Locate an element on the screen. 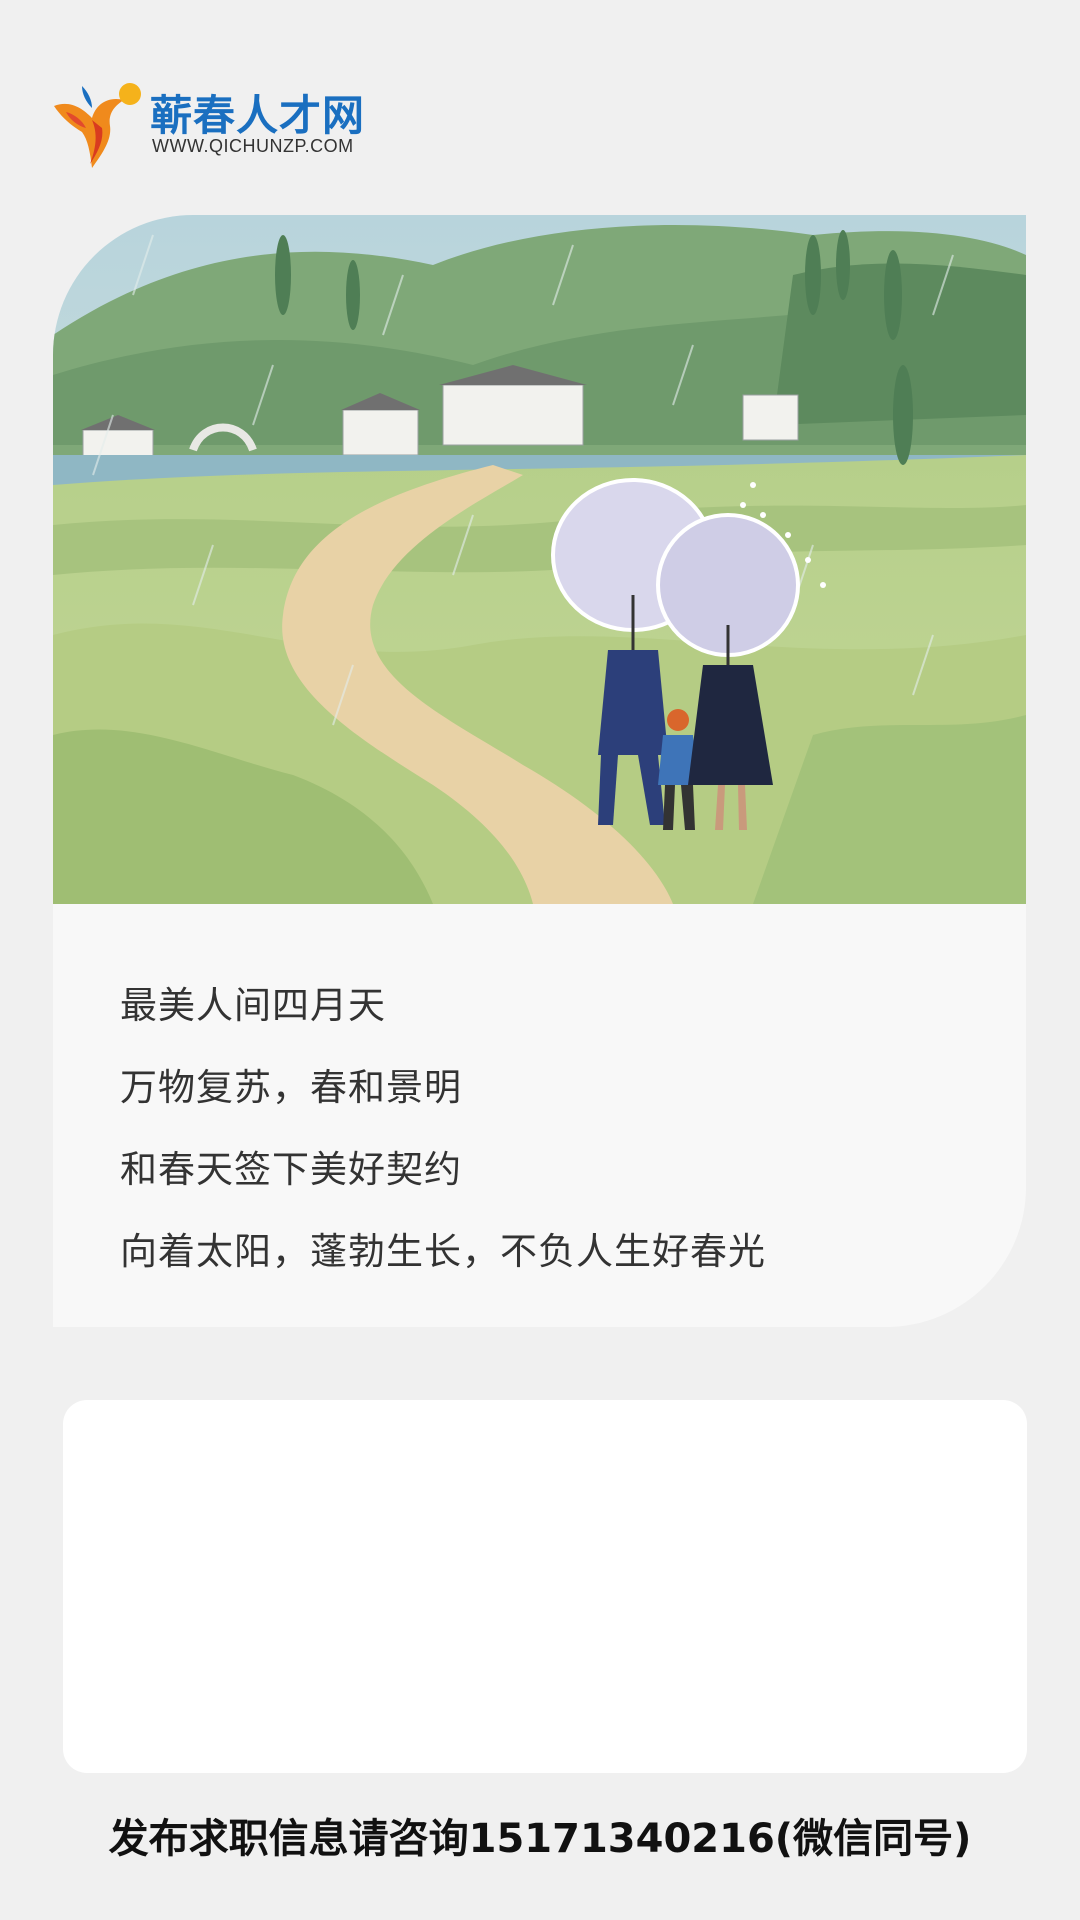 The width and height of the screenshot is (1080, 1920). brand-url: WWW.QICHUNZP.COM is located at coordinates (253, 146).